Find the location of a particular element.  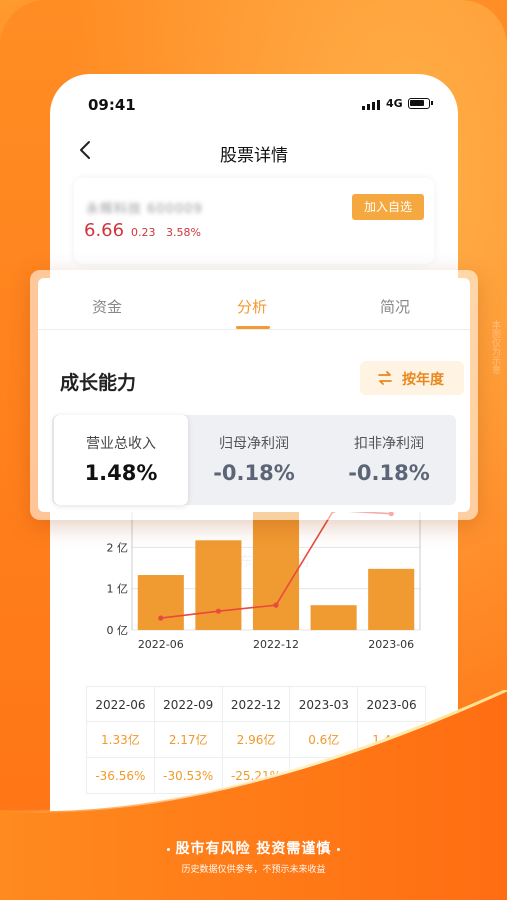

period-label: 按年度 is located at coordinates (423, 380).